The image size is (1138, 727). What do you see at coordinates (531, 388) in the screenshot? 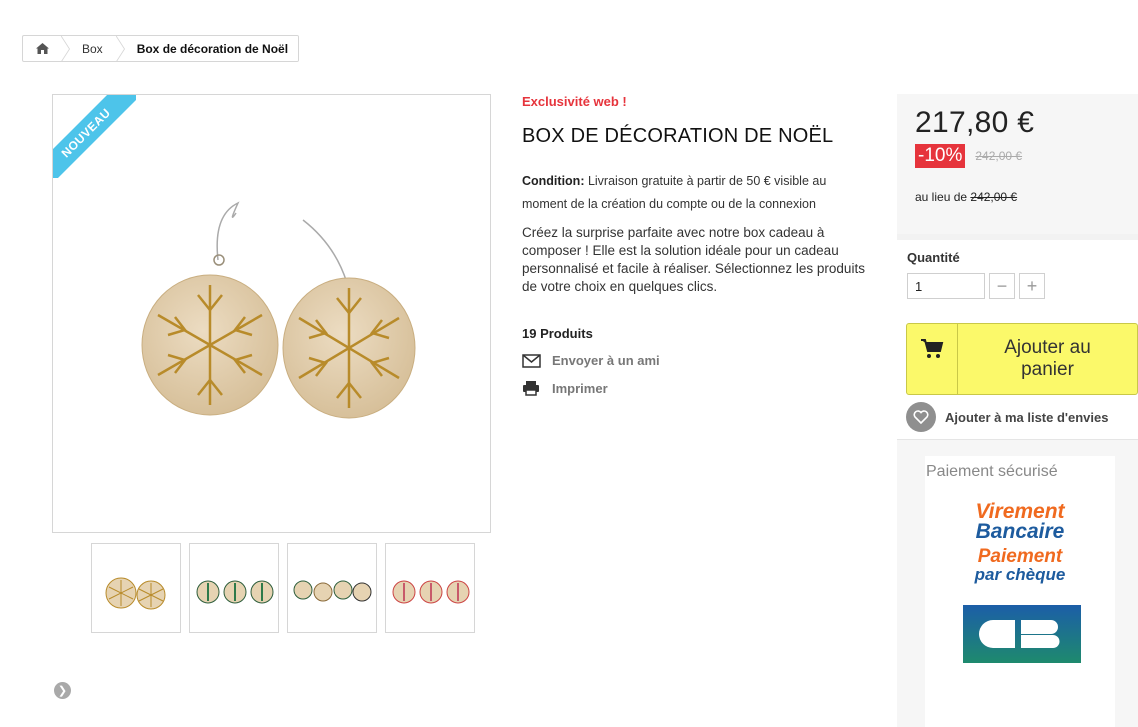
I see `printer-icon` at bounding box center [531, 388].